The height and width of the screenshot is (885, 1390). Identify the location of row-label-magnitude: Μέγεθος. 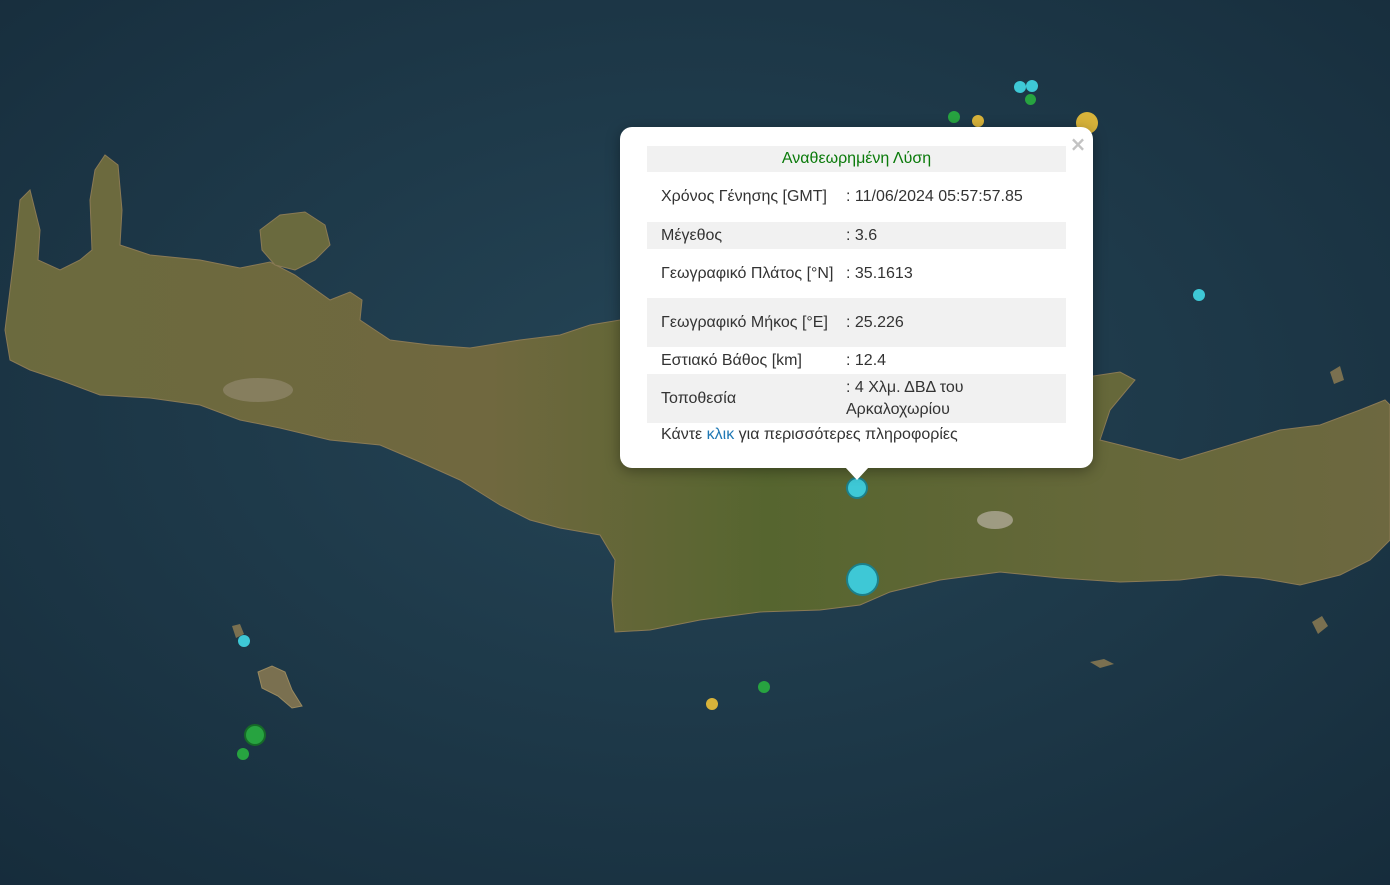
(746, 235).